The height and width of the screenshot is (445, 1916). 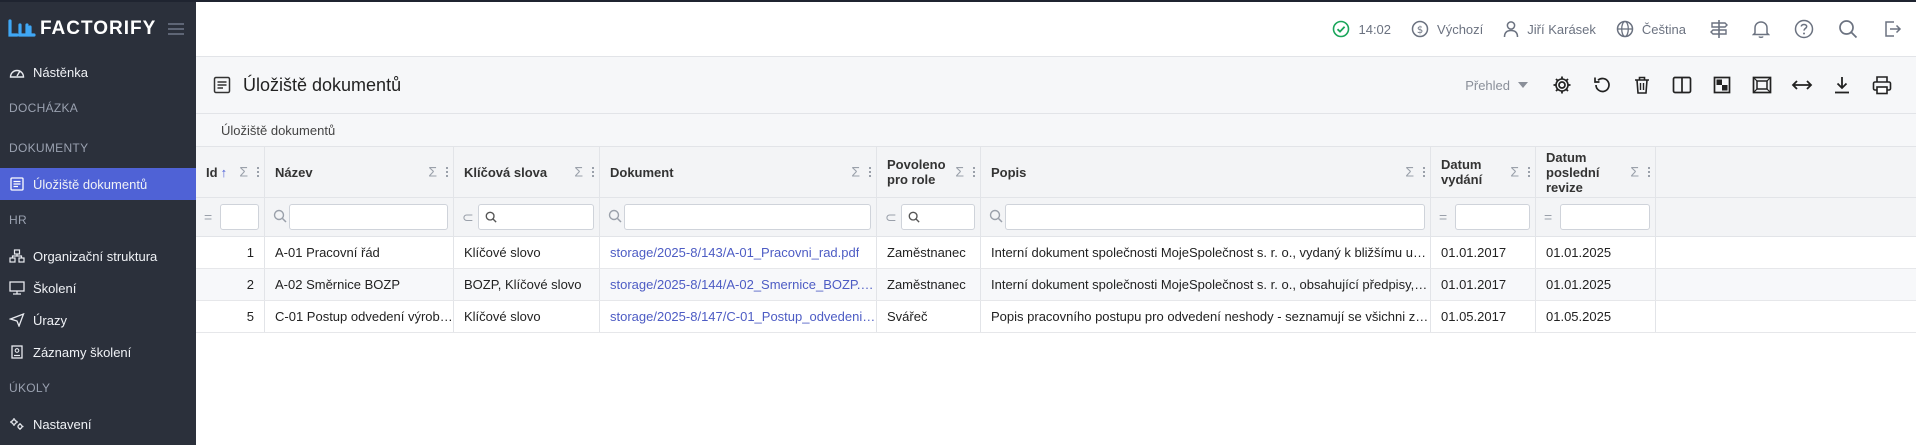 What do you see at coordinates (222, 85) in the screenshot?
I see `document-list-icon` at bounding box center [222, 85].